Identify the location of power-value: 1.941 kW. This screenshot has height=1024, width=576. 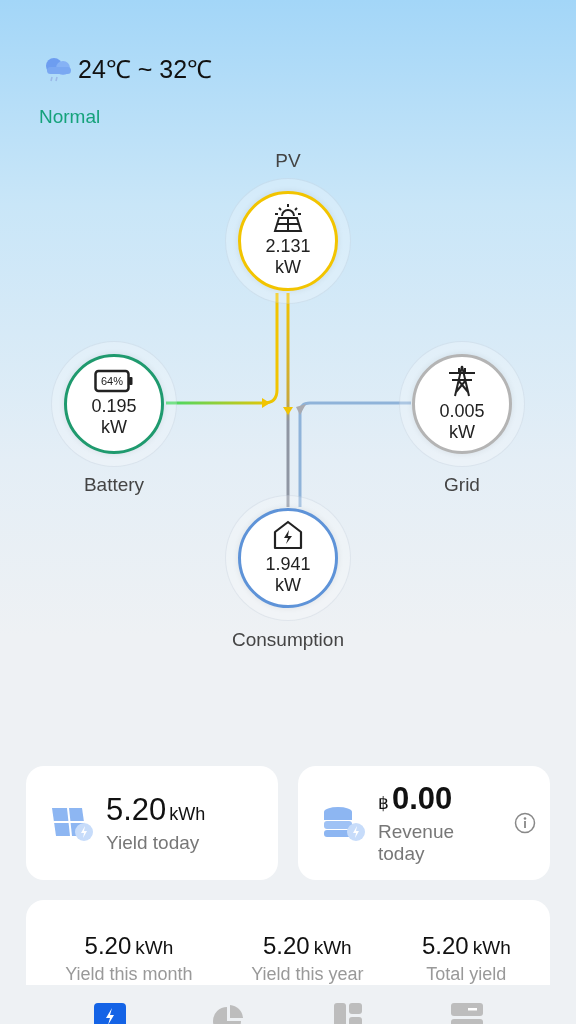
(288, 575).